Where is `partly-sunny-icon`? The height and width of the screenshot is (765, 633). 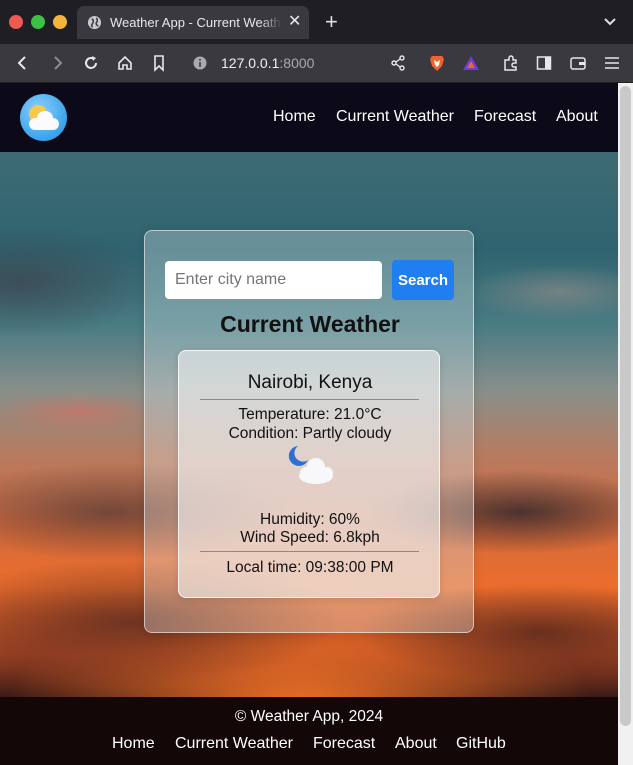 partly-sunny-icon is located at coordinates (43, 117).